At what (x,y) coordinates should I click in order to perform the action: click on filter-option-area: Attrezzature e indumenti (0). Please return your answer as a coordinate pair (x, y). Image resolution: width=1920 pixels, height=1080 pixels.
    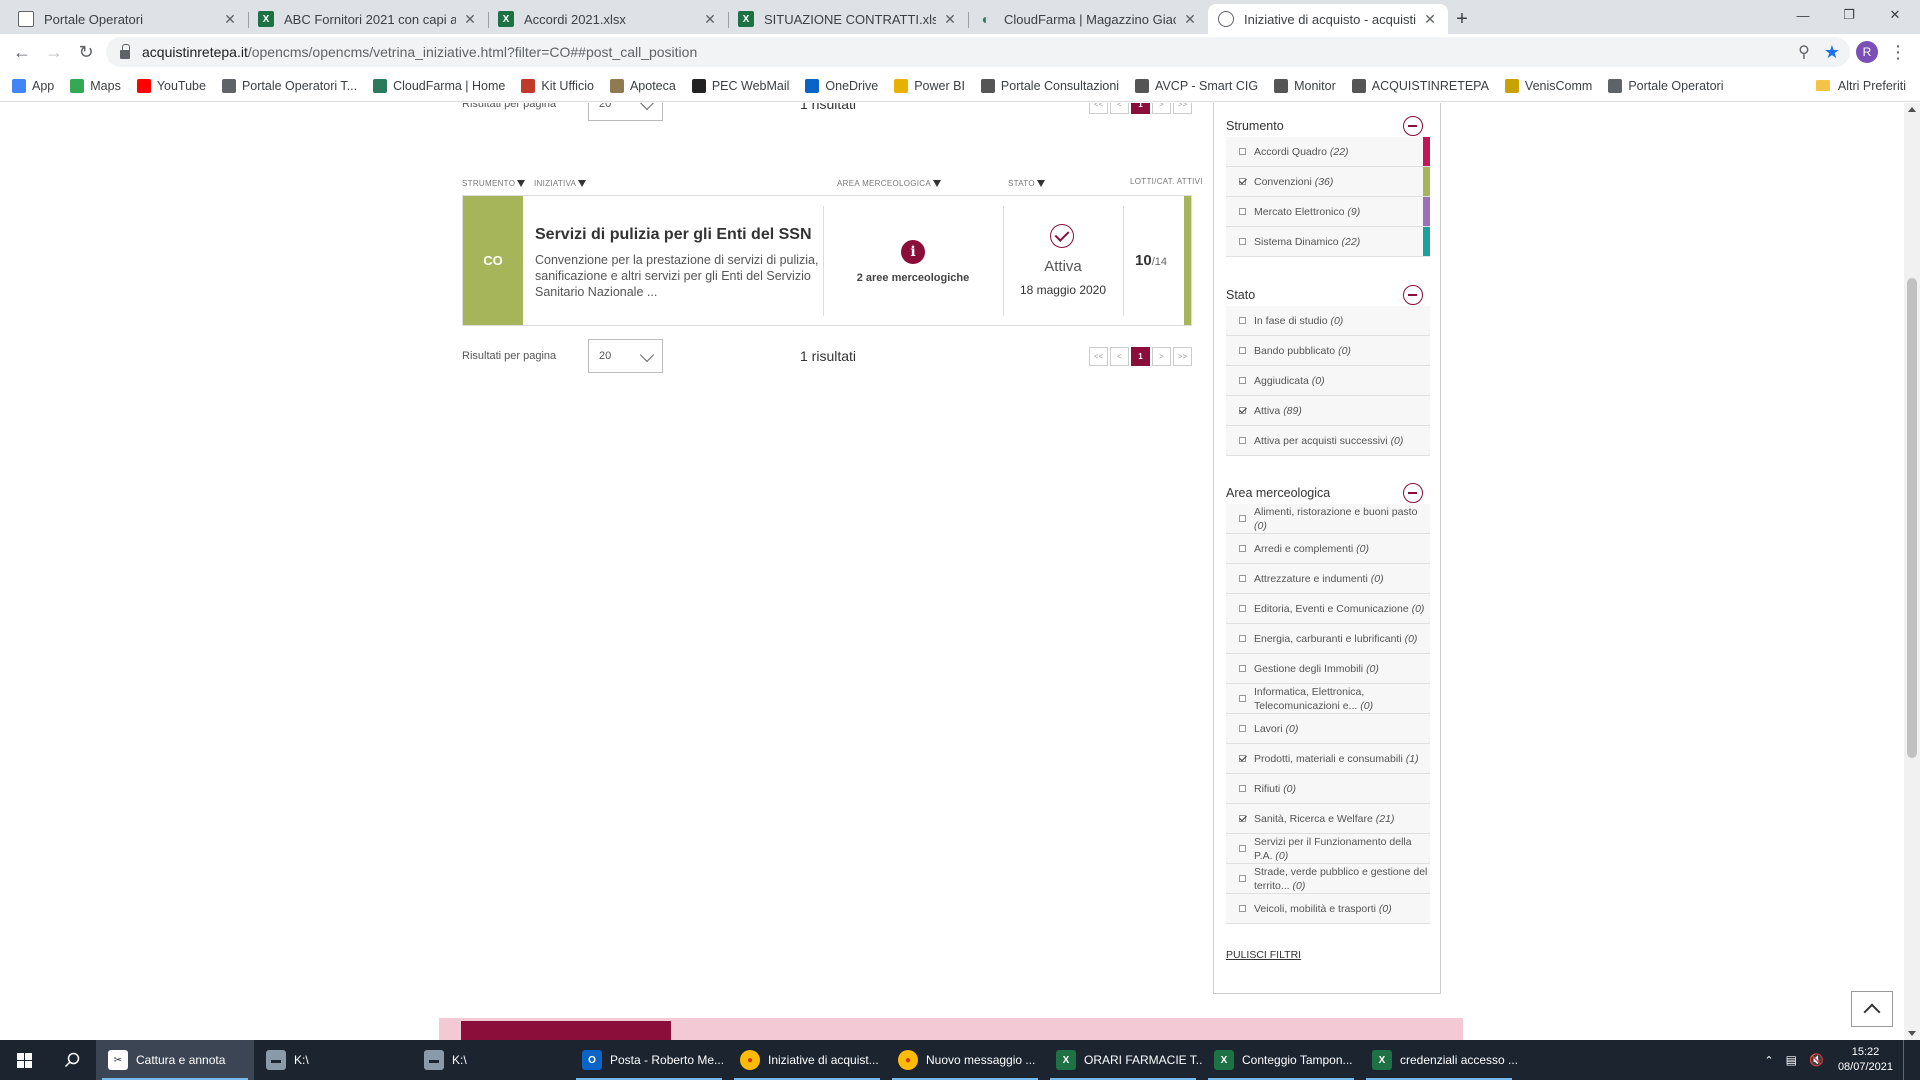
    Looking at the image, I should click on (1328, 579).